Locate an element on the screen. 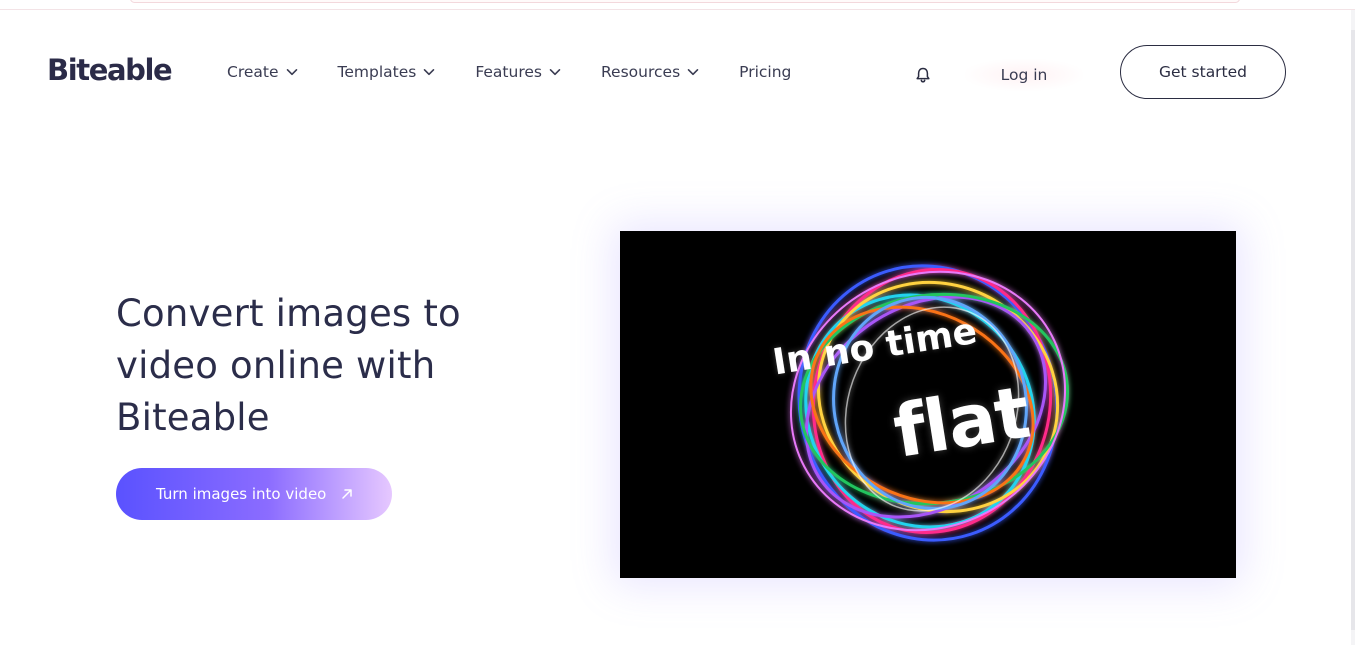  arrow-up-right-icon is located at coordinates (347, 494).